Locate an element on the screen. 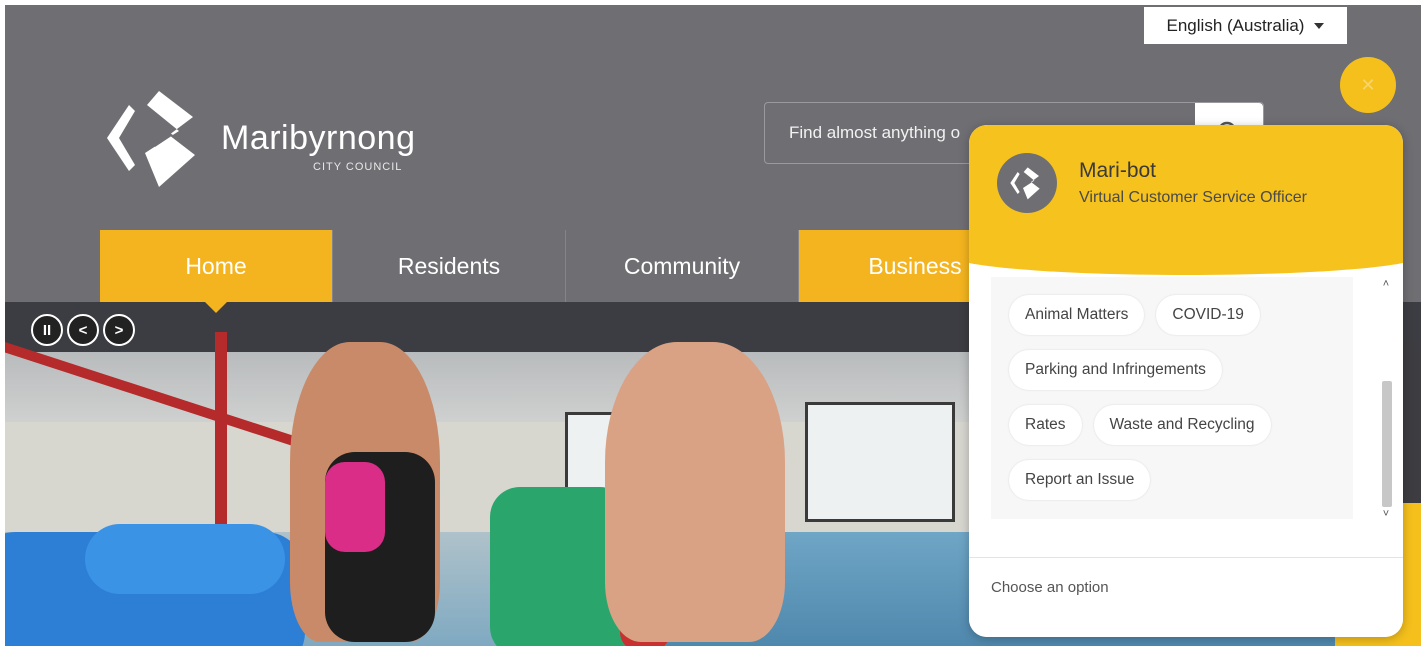 The width and height of the screenshot is (1426, 646). chevron-right-icon: > is located at coordinates (119, 330).